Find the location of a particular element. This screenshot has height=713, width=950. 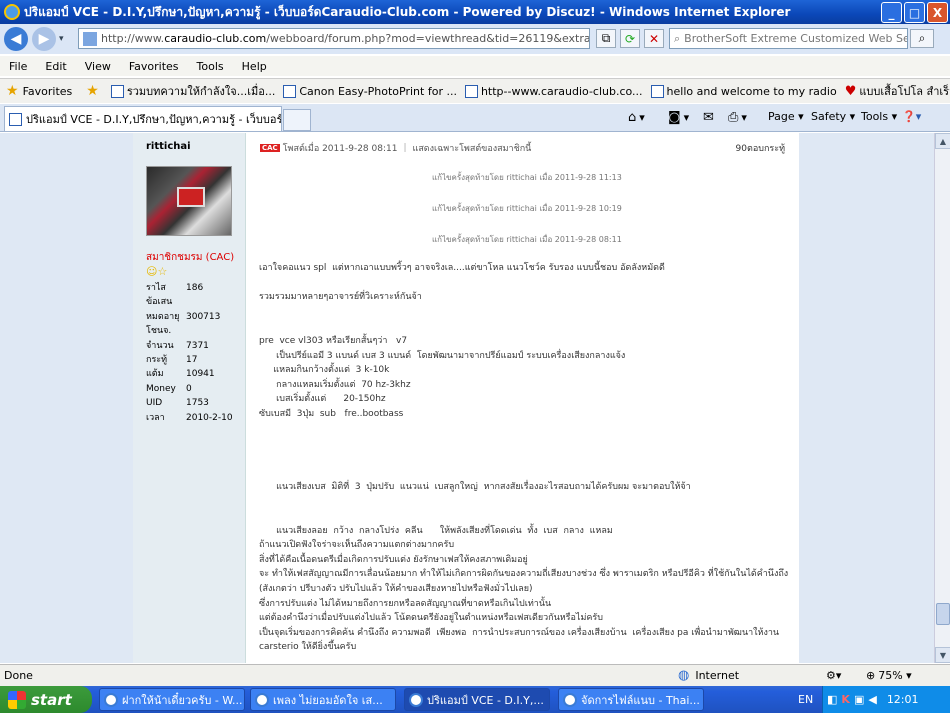

back-button: ◀ is located at coordinates (16, 39).